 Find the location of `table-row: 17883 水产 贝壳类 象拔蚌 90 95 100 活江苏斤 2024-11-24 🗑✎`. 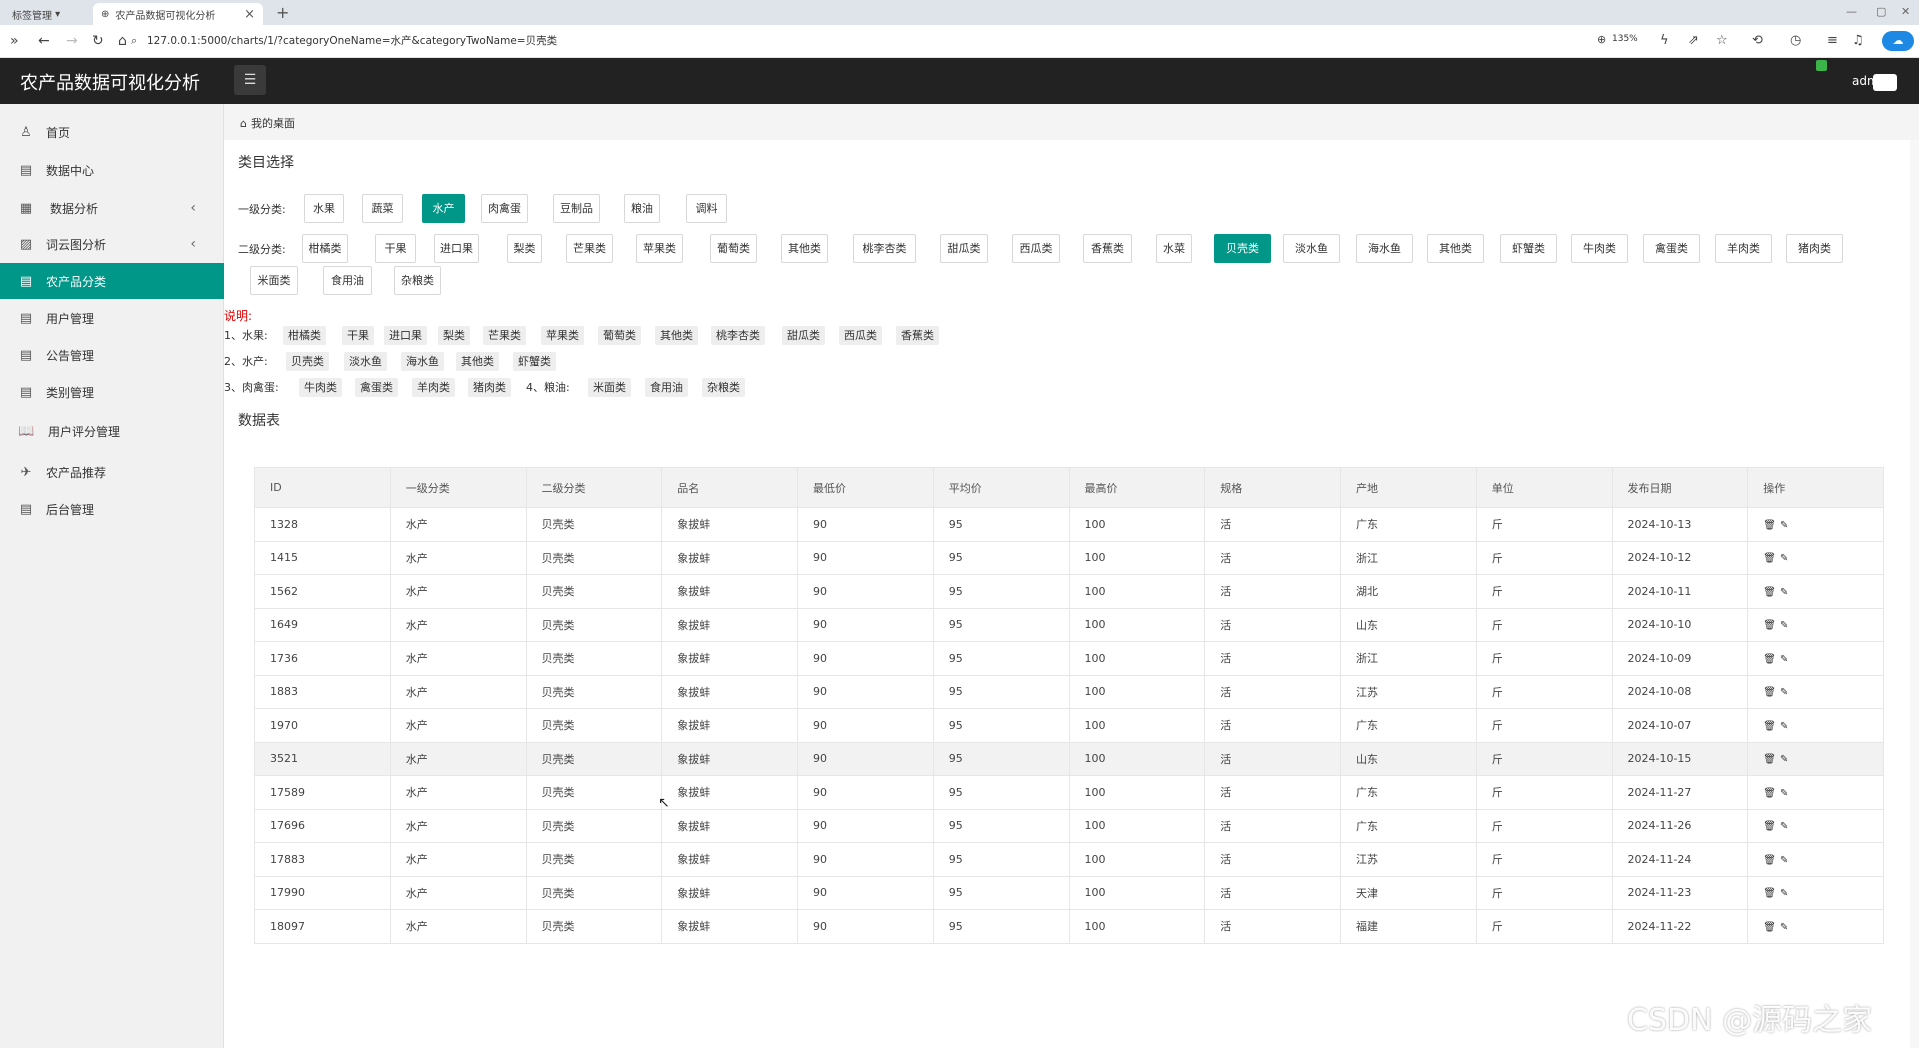

table-row: 17883 水产 贝壳类 象拔蚌 90 95 100 活江苏斤 2024-11-24 🗑✎ is located at coordinates (1069, 859).